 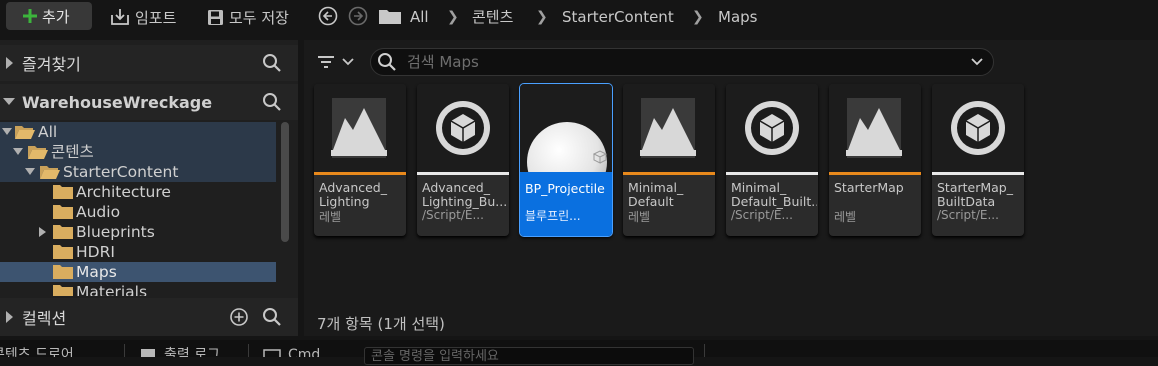 I want to click on tree-item-hdri: HDRI, so click(x=138, y=252).